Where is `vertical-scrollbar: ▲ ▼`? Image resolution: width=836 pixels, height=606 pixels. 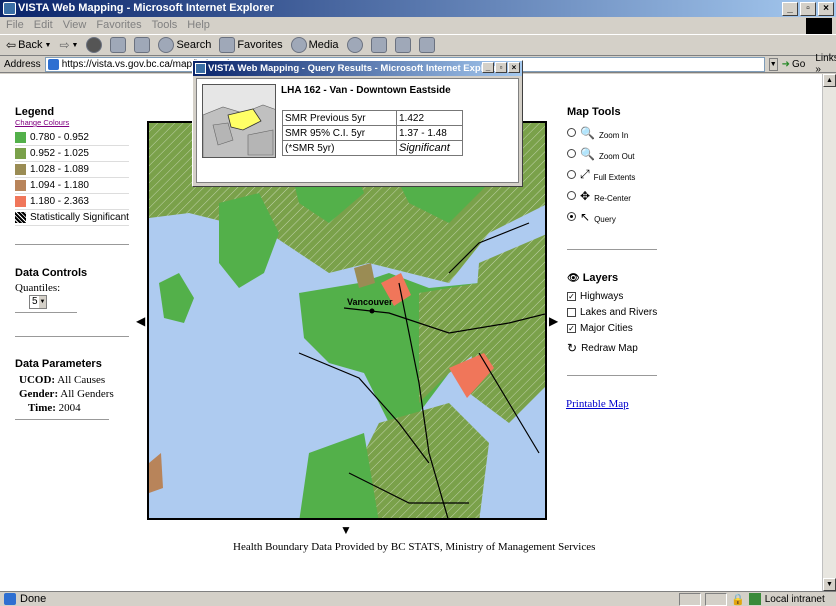 vertical-scrollbar: ▲ ▼ is located at coordinates (829, 332).